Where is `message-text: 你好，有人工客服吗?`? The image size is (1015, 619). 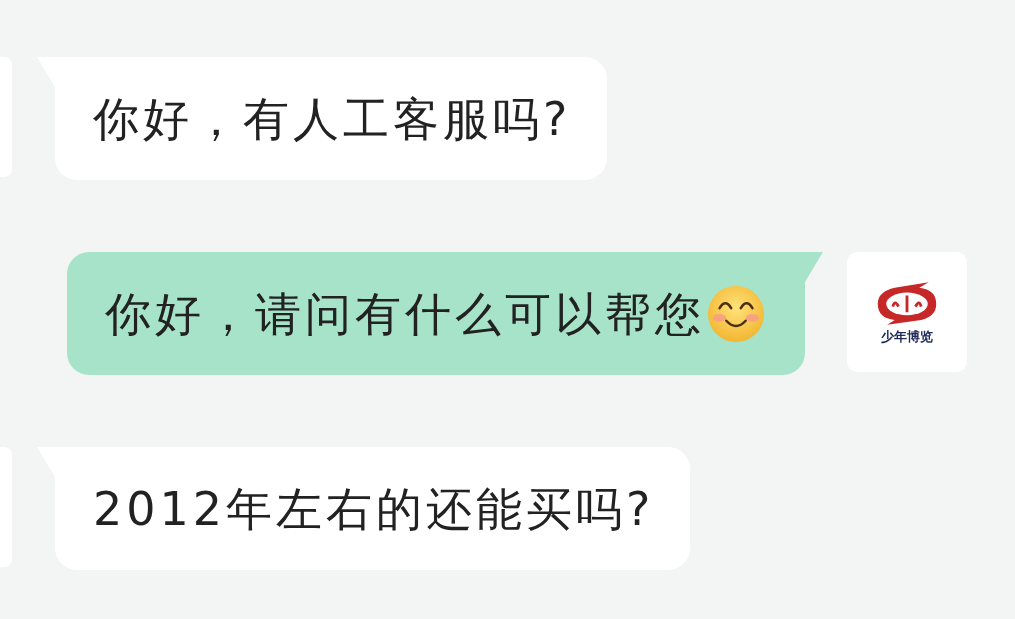
message-text: 你好，有人工客服吗? is located at coordinates (332, 118).